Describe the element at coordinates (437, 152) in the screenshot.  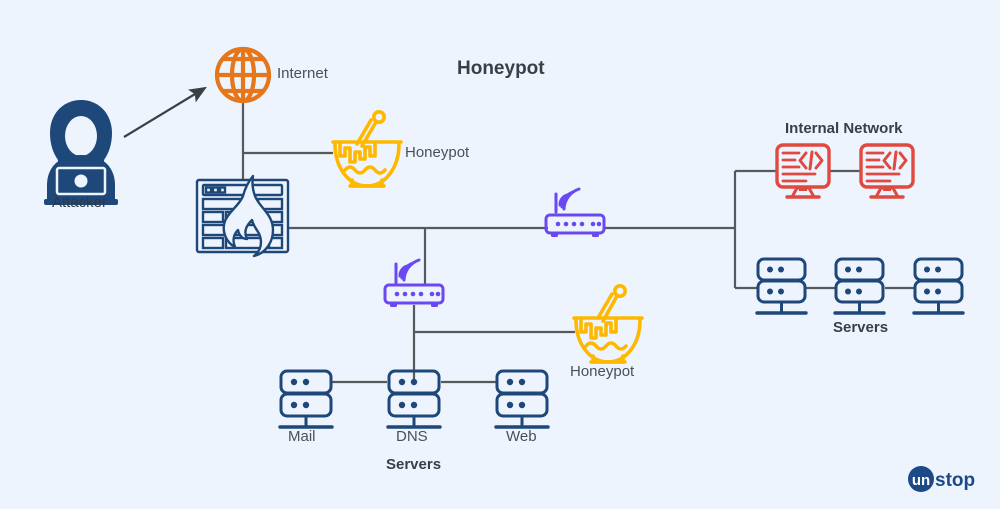
I see `node-label-honeypot-top: Honeypot` at that location.